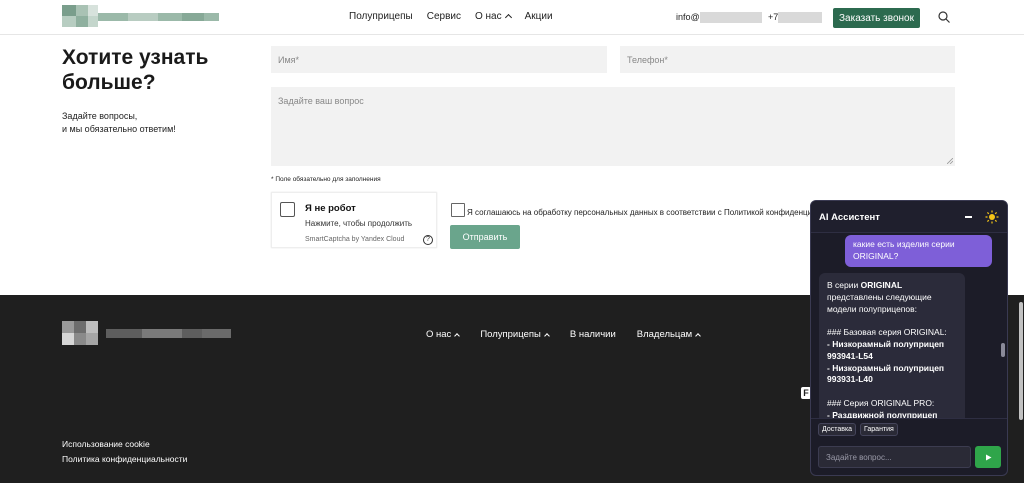  Describe the element at coordinates (443, 334) in the screenshot. I see `footer-nav-about: О нас` at that location.